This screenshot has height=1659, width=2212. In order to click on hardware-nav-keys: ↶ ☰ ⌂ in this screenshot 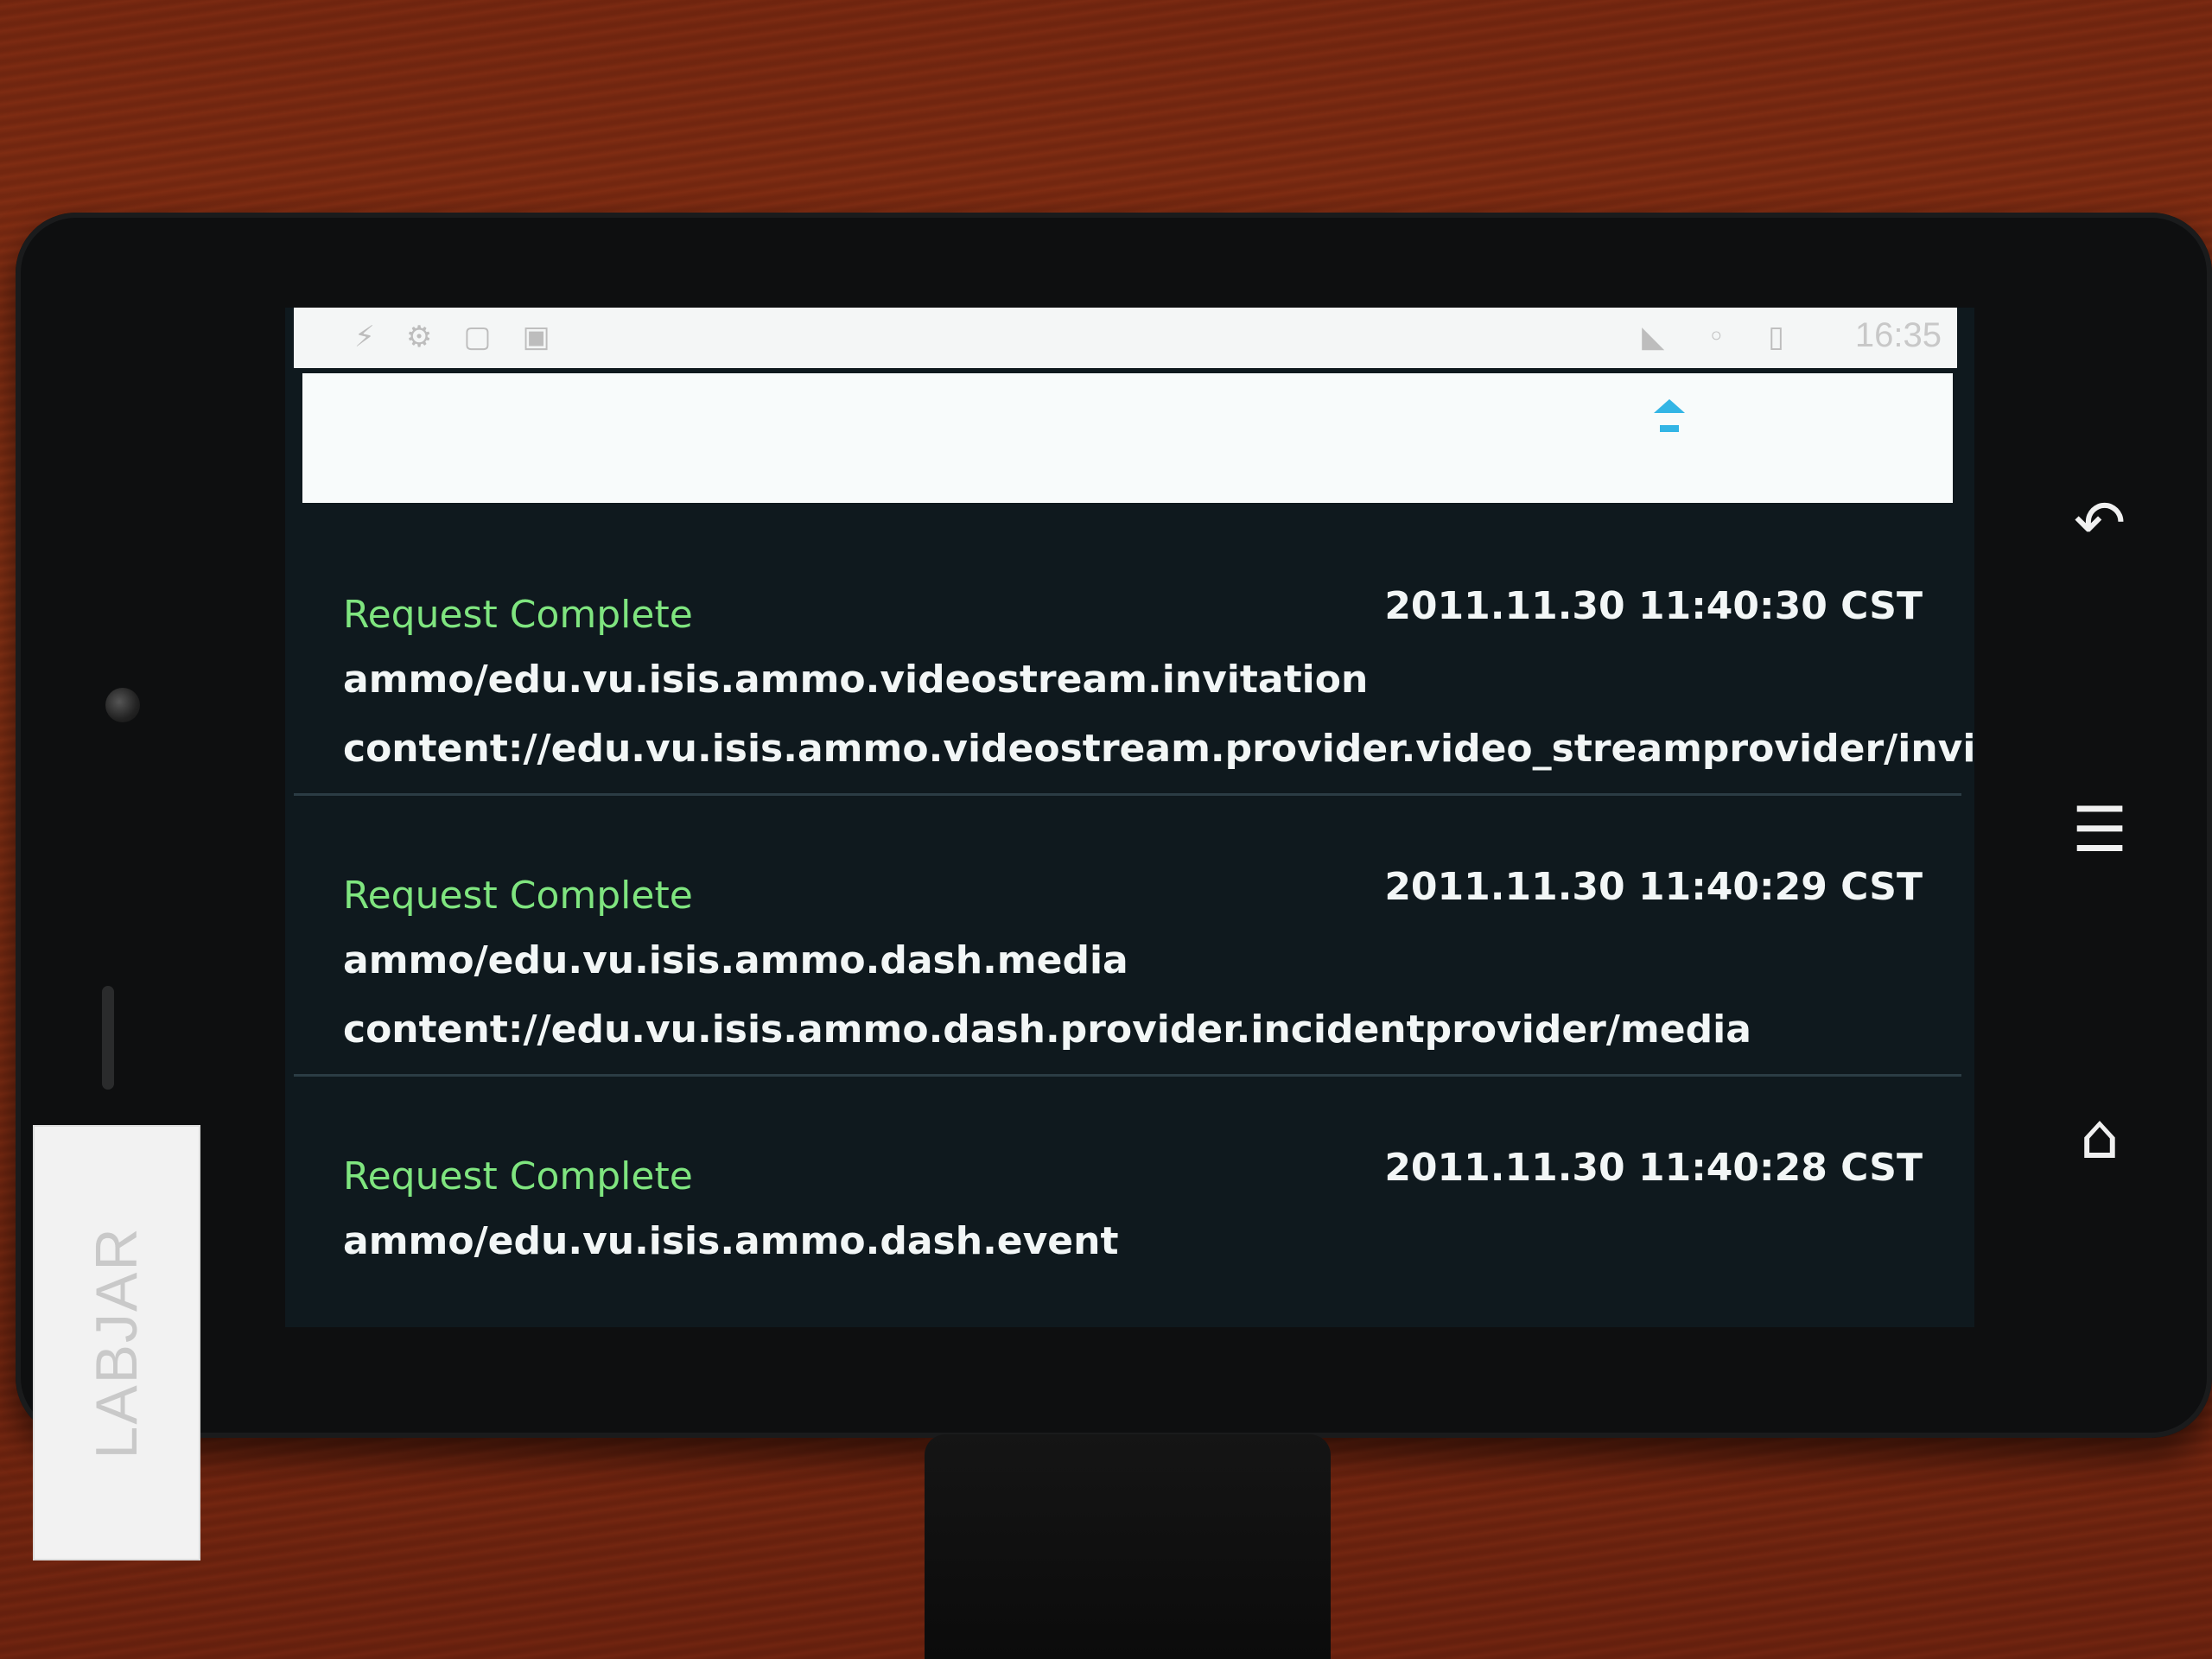, I will do `click(2100, 829)`.